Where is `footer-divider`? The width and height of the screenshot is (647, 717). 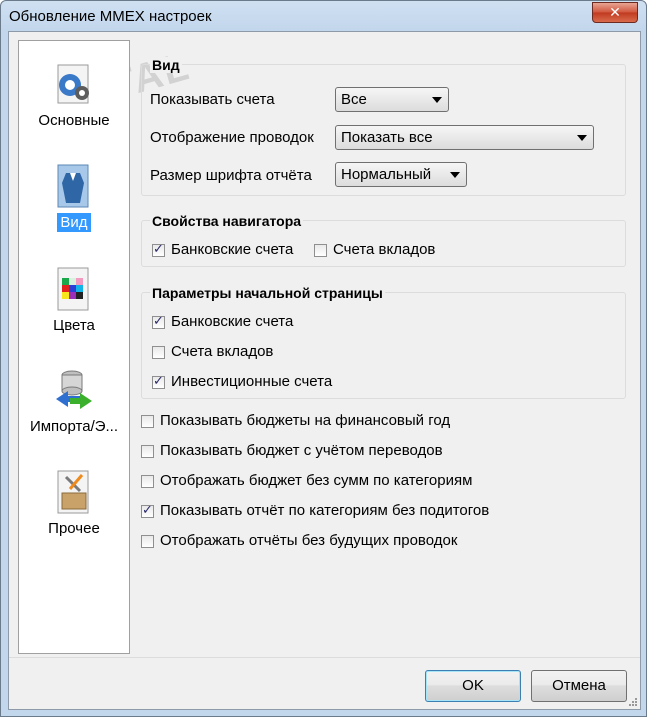 footer-divider is located at coordinates (324, 657).